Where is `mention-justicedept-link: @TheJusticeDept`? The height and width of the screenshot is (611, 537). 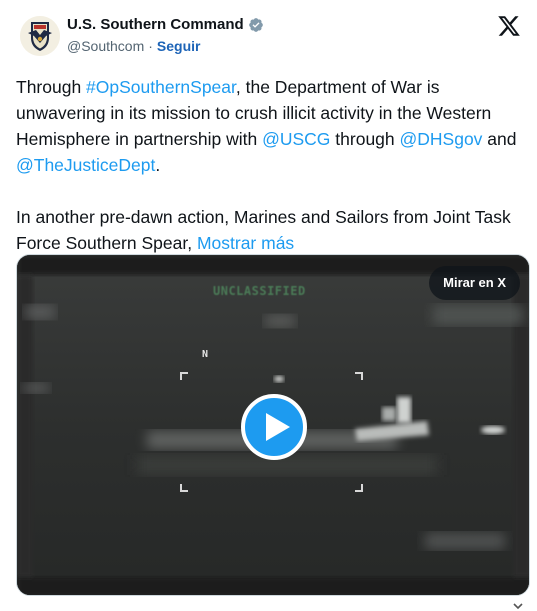
mention-justicedept-link: @TheJusticeDept is located at coordinates (85, 165).